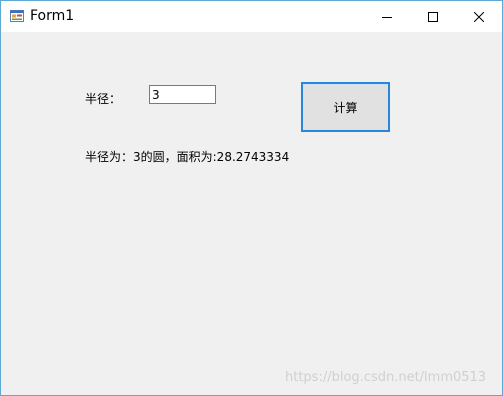  What do you see at coordinates (187, 157) in the screenshot?
I see `result-label: 半径为：3的圆，面积为:28.2743334` at bounding box center [187, 157].